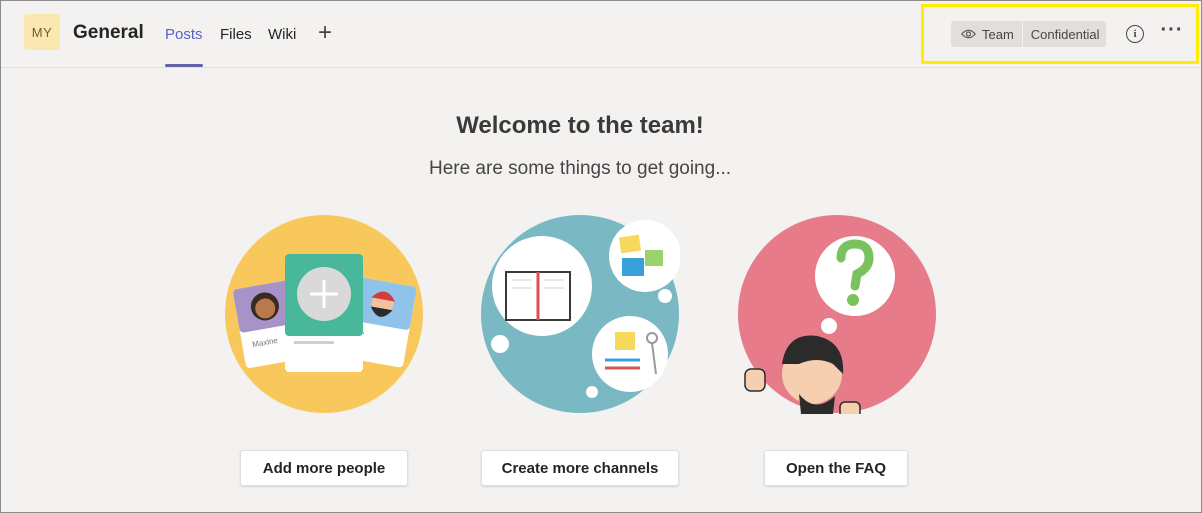 The width and height of the screenshot is (1202, 513). What do you see at coordinates (1172, 32) in the screenshot?
I see `more-options-icon: ···` at bounding box center [1172, 32].